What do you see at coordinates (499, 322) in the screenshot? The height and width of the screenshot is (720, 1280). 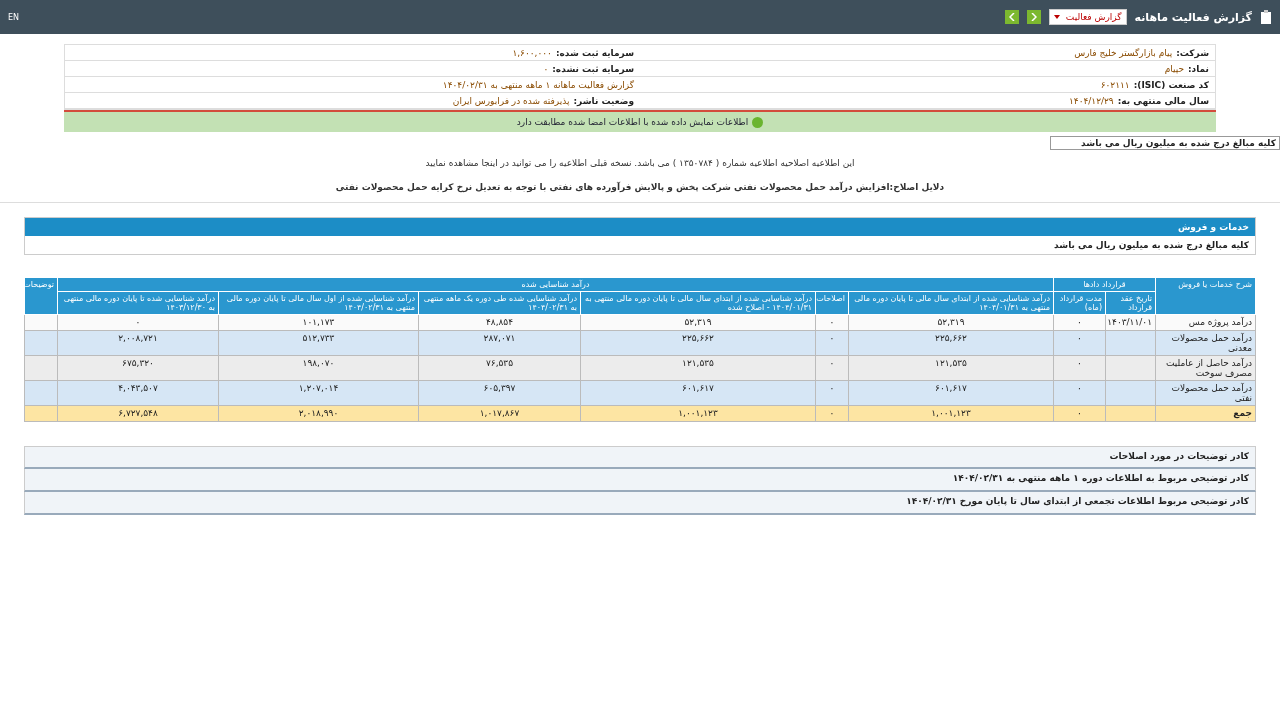 I see `table-cell: ۴۸,۸۵۴` at bounding box center [499, 322].